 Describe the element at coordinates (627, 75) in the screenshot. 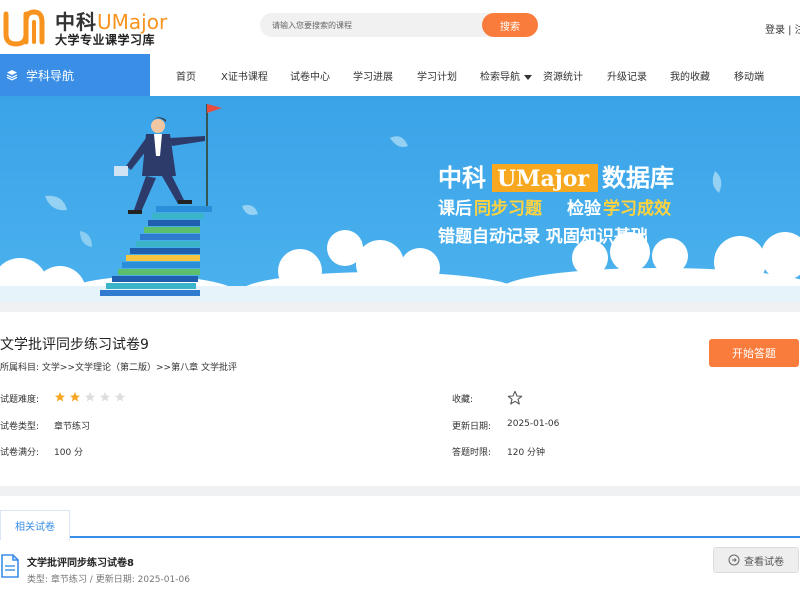

I see `nav-upgrade-log: 升级记录` at that location.